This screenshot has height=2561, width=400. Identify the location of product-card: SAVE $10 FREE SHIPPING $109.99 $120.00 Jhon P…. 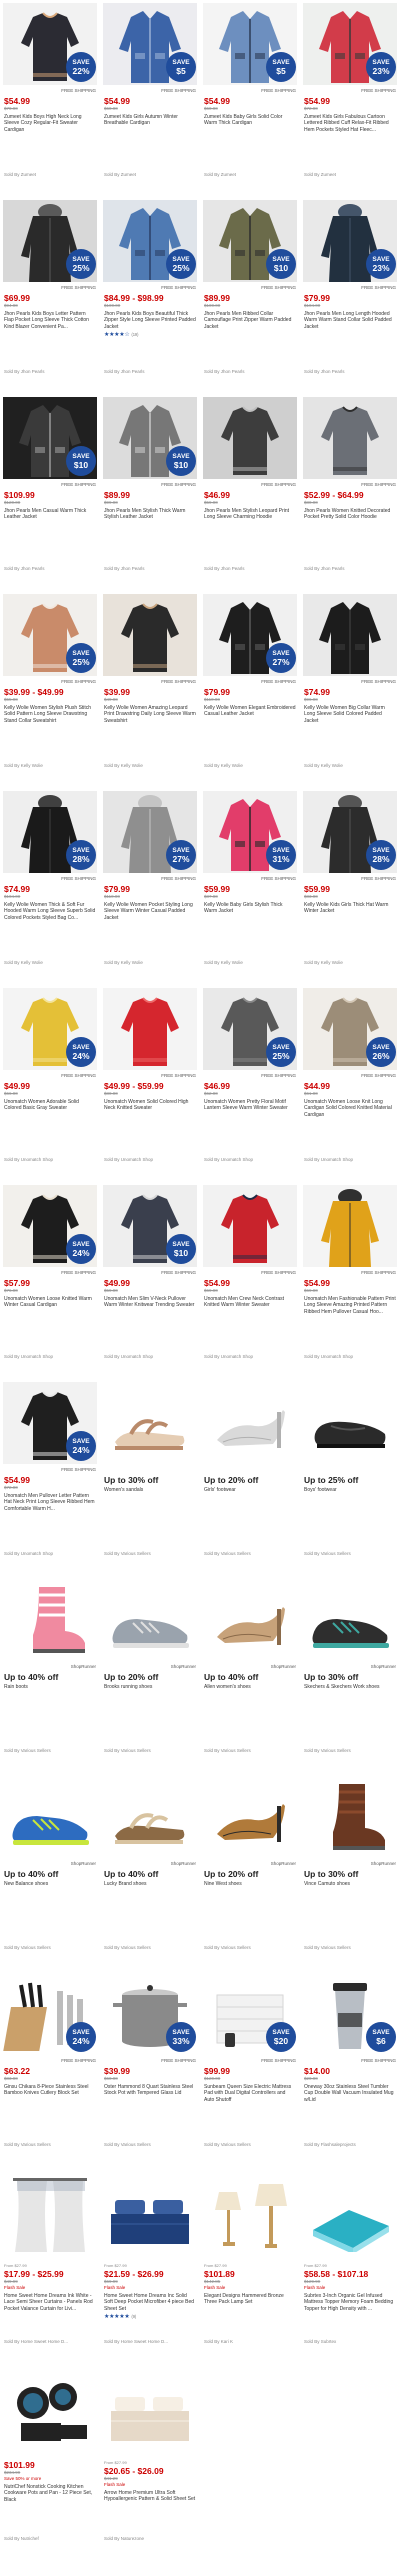
(50, 492).